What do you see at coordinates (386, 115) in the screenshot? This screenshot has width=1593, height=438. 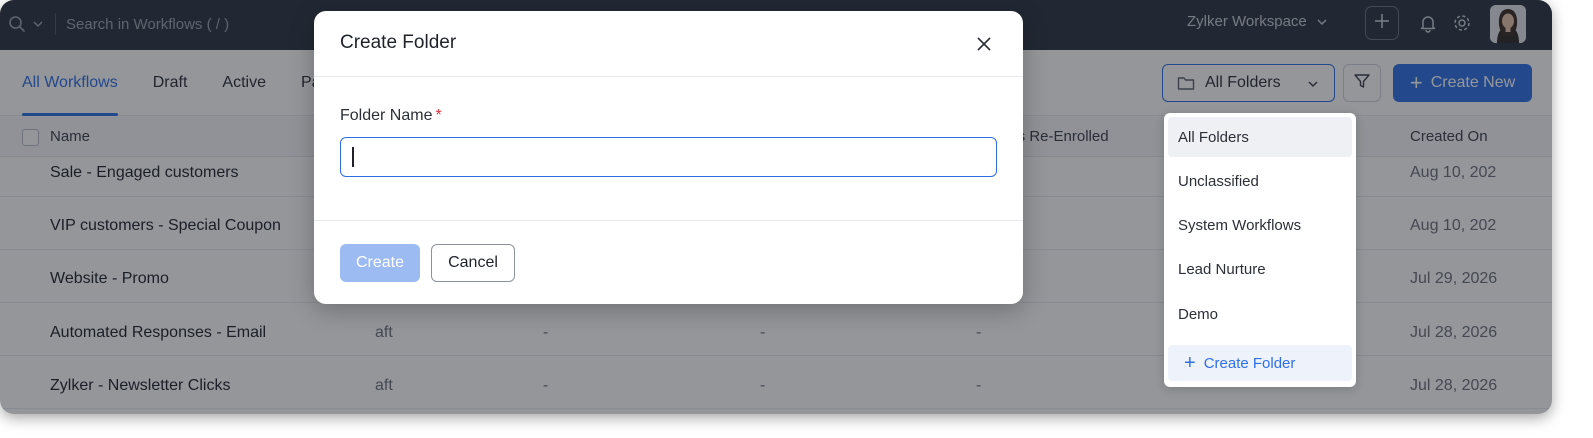 I see `folder-name-label-text: Folder Name` at bounding box center [386, 115].